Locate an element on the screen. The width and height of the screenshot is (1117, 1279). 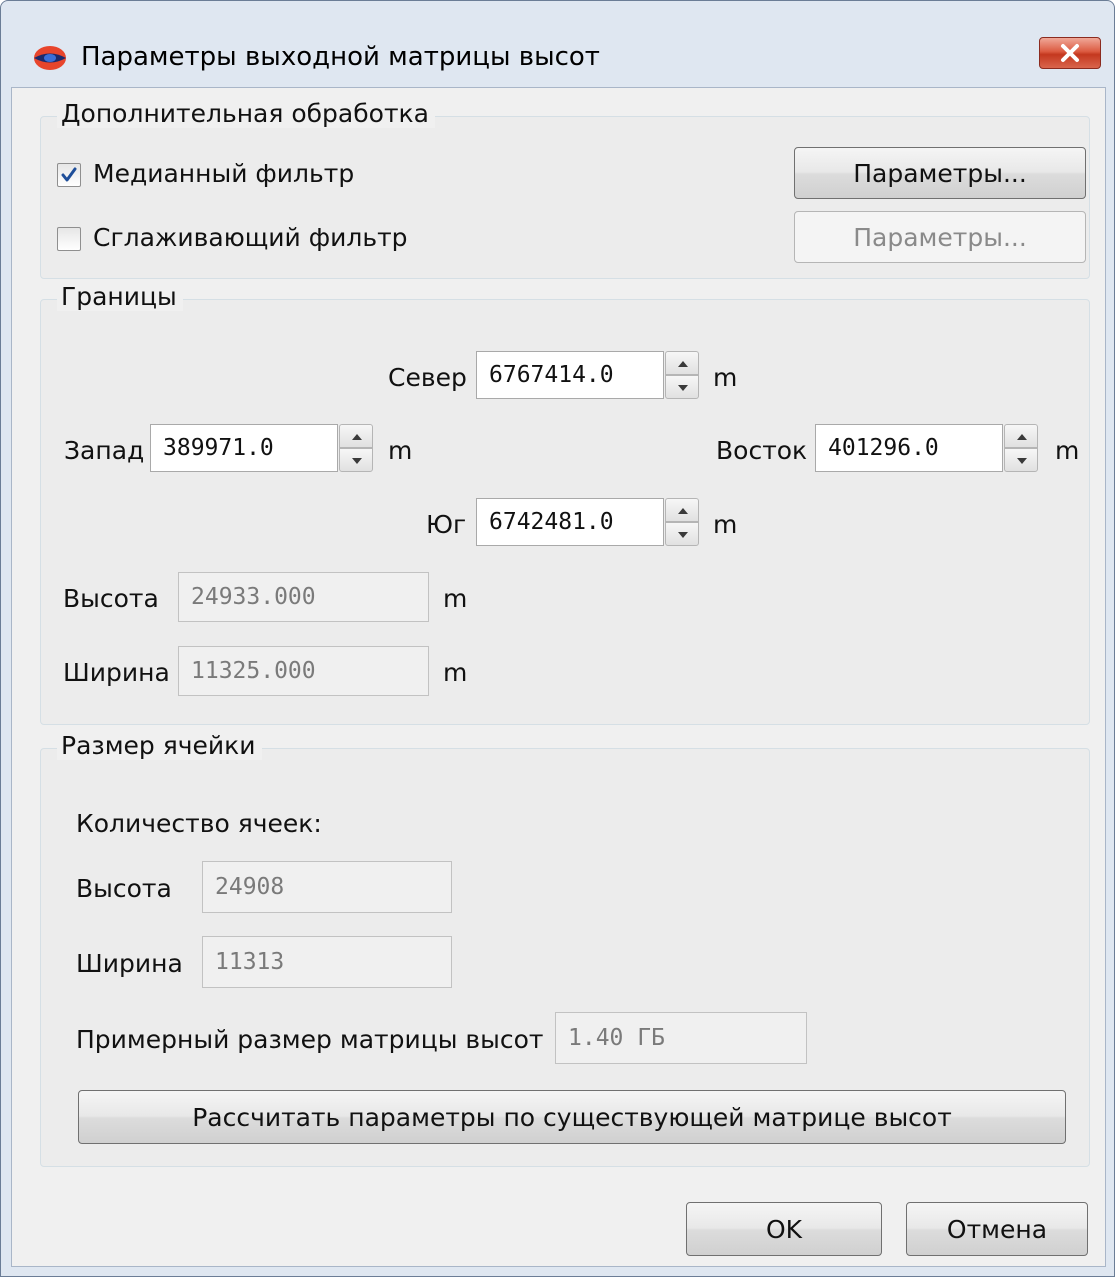
east-unit: m is located at coordinates (1067, 450).